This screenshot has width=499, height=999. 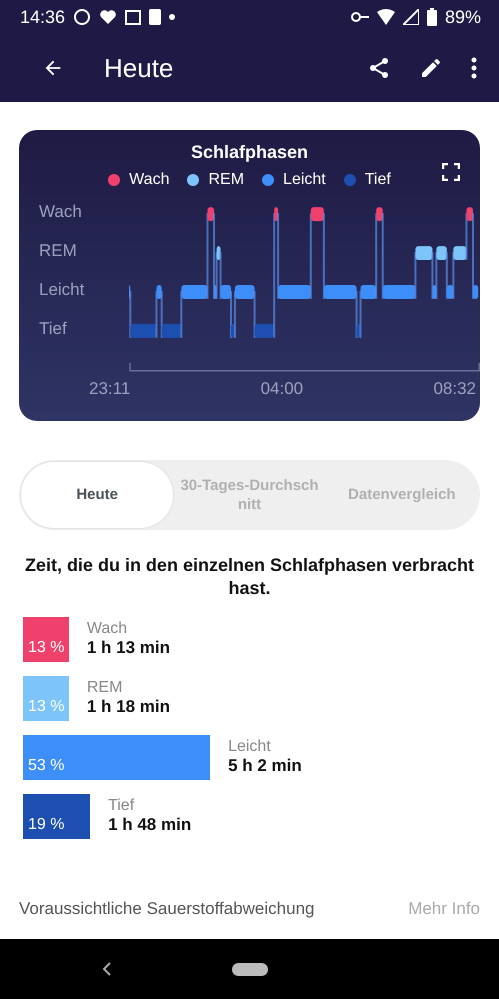 I want to click on legend-label: Wach, so click(x=149, y=180).